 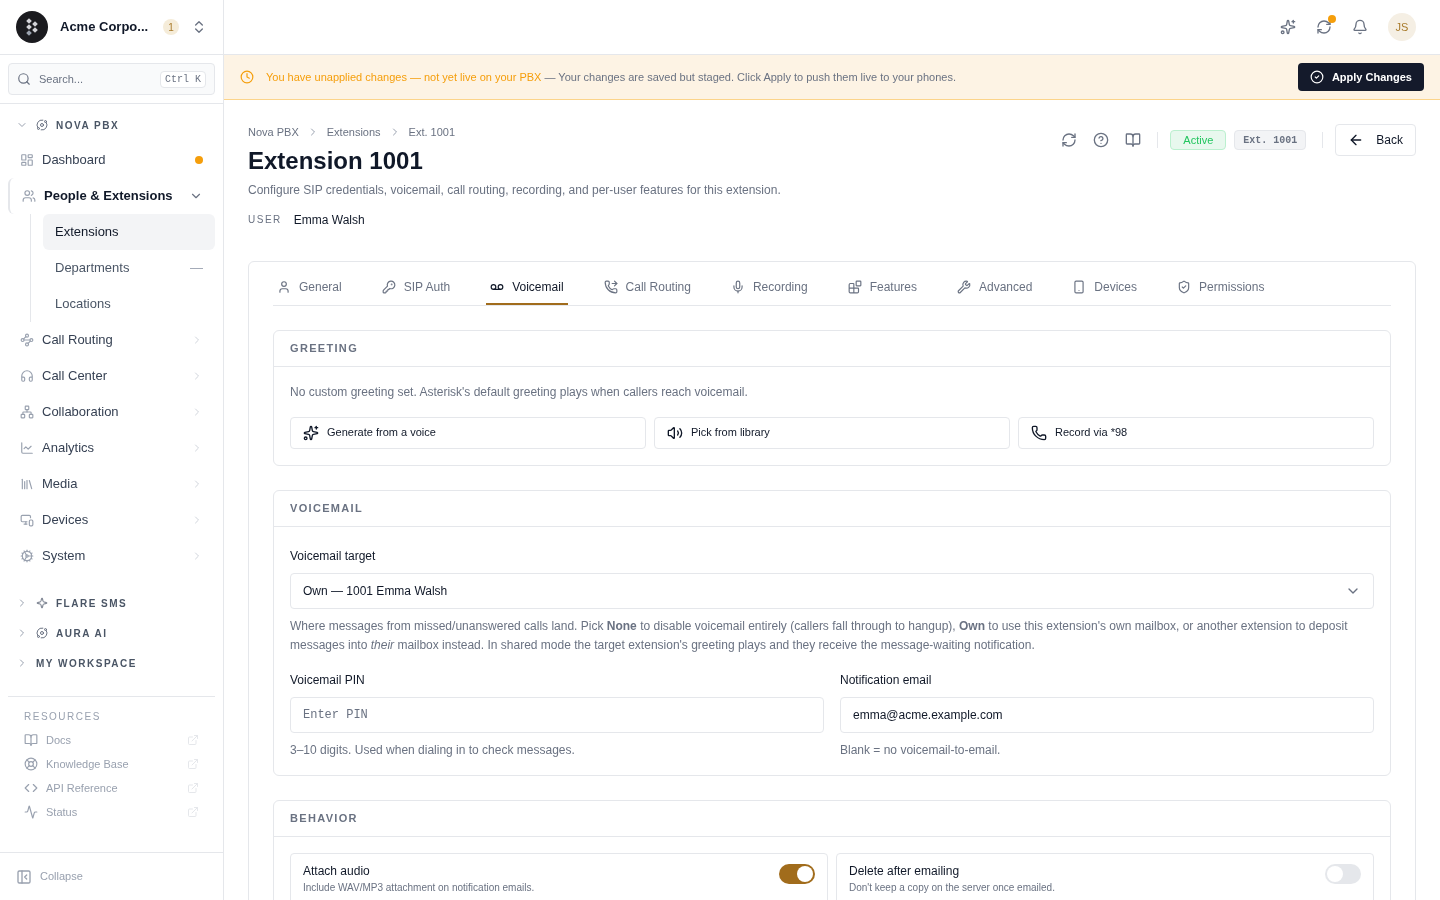 I want to click on nav-item: Call Routing, so click(x=111, y=340).